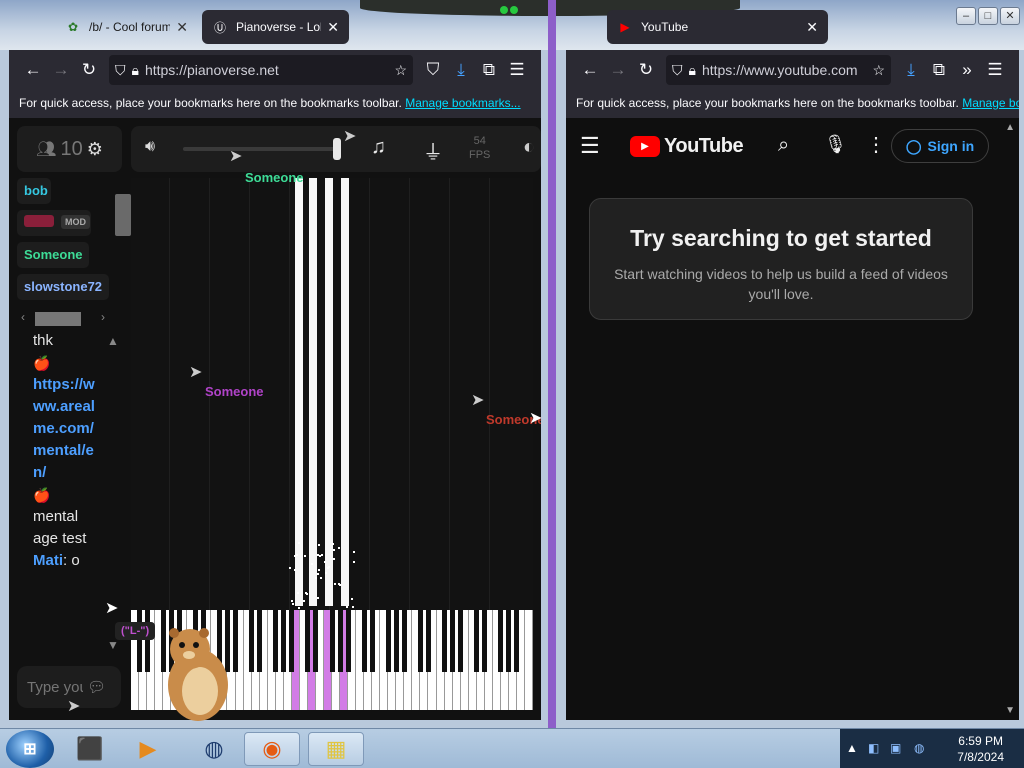 The image size is (1024, 768). What do you see at coordinates (55, 687) in the screenshot?
I see `chat-input` at bounding box center [55, 687].